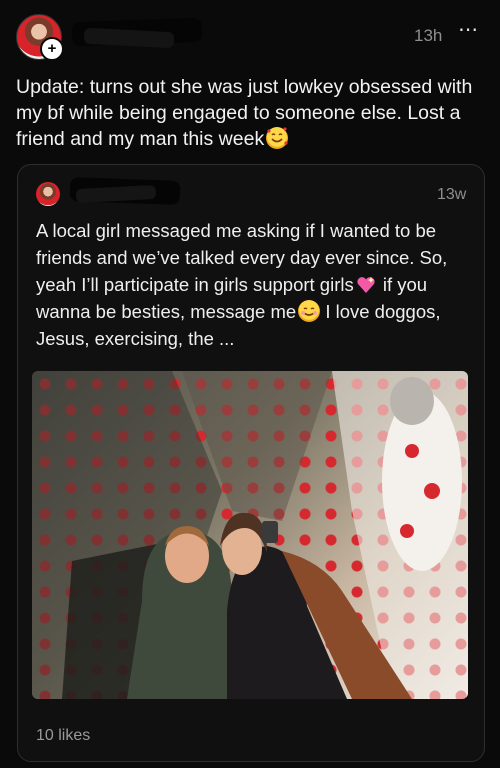 This screenshot has height=768, width=500. What do you see at coordinates (468, 30) in the screenshot?
I see `more-icon: ⋯` at bounding box center [468, 30].